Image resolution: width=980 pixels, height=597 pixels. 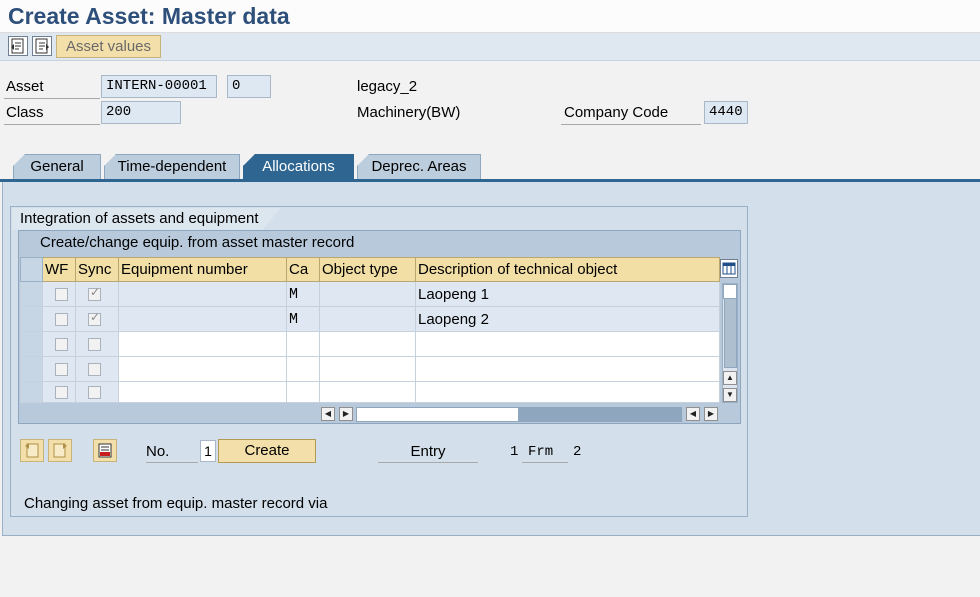 What do you see at coordinates (567, 269) in the screenshot?
I see `column-header-description: Description of technical object` at bounding box center [567, 269].